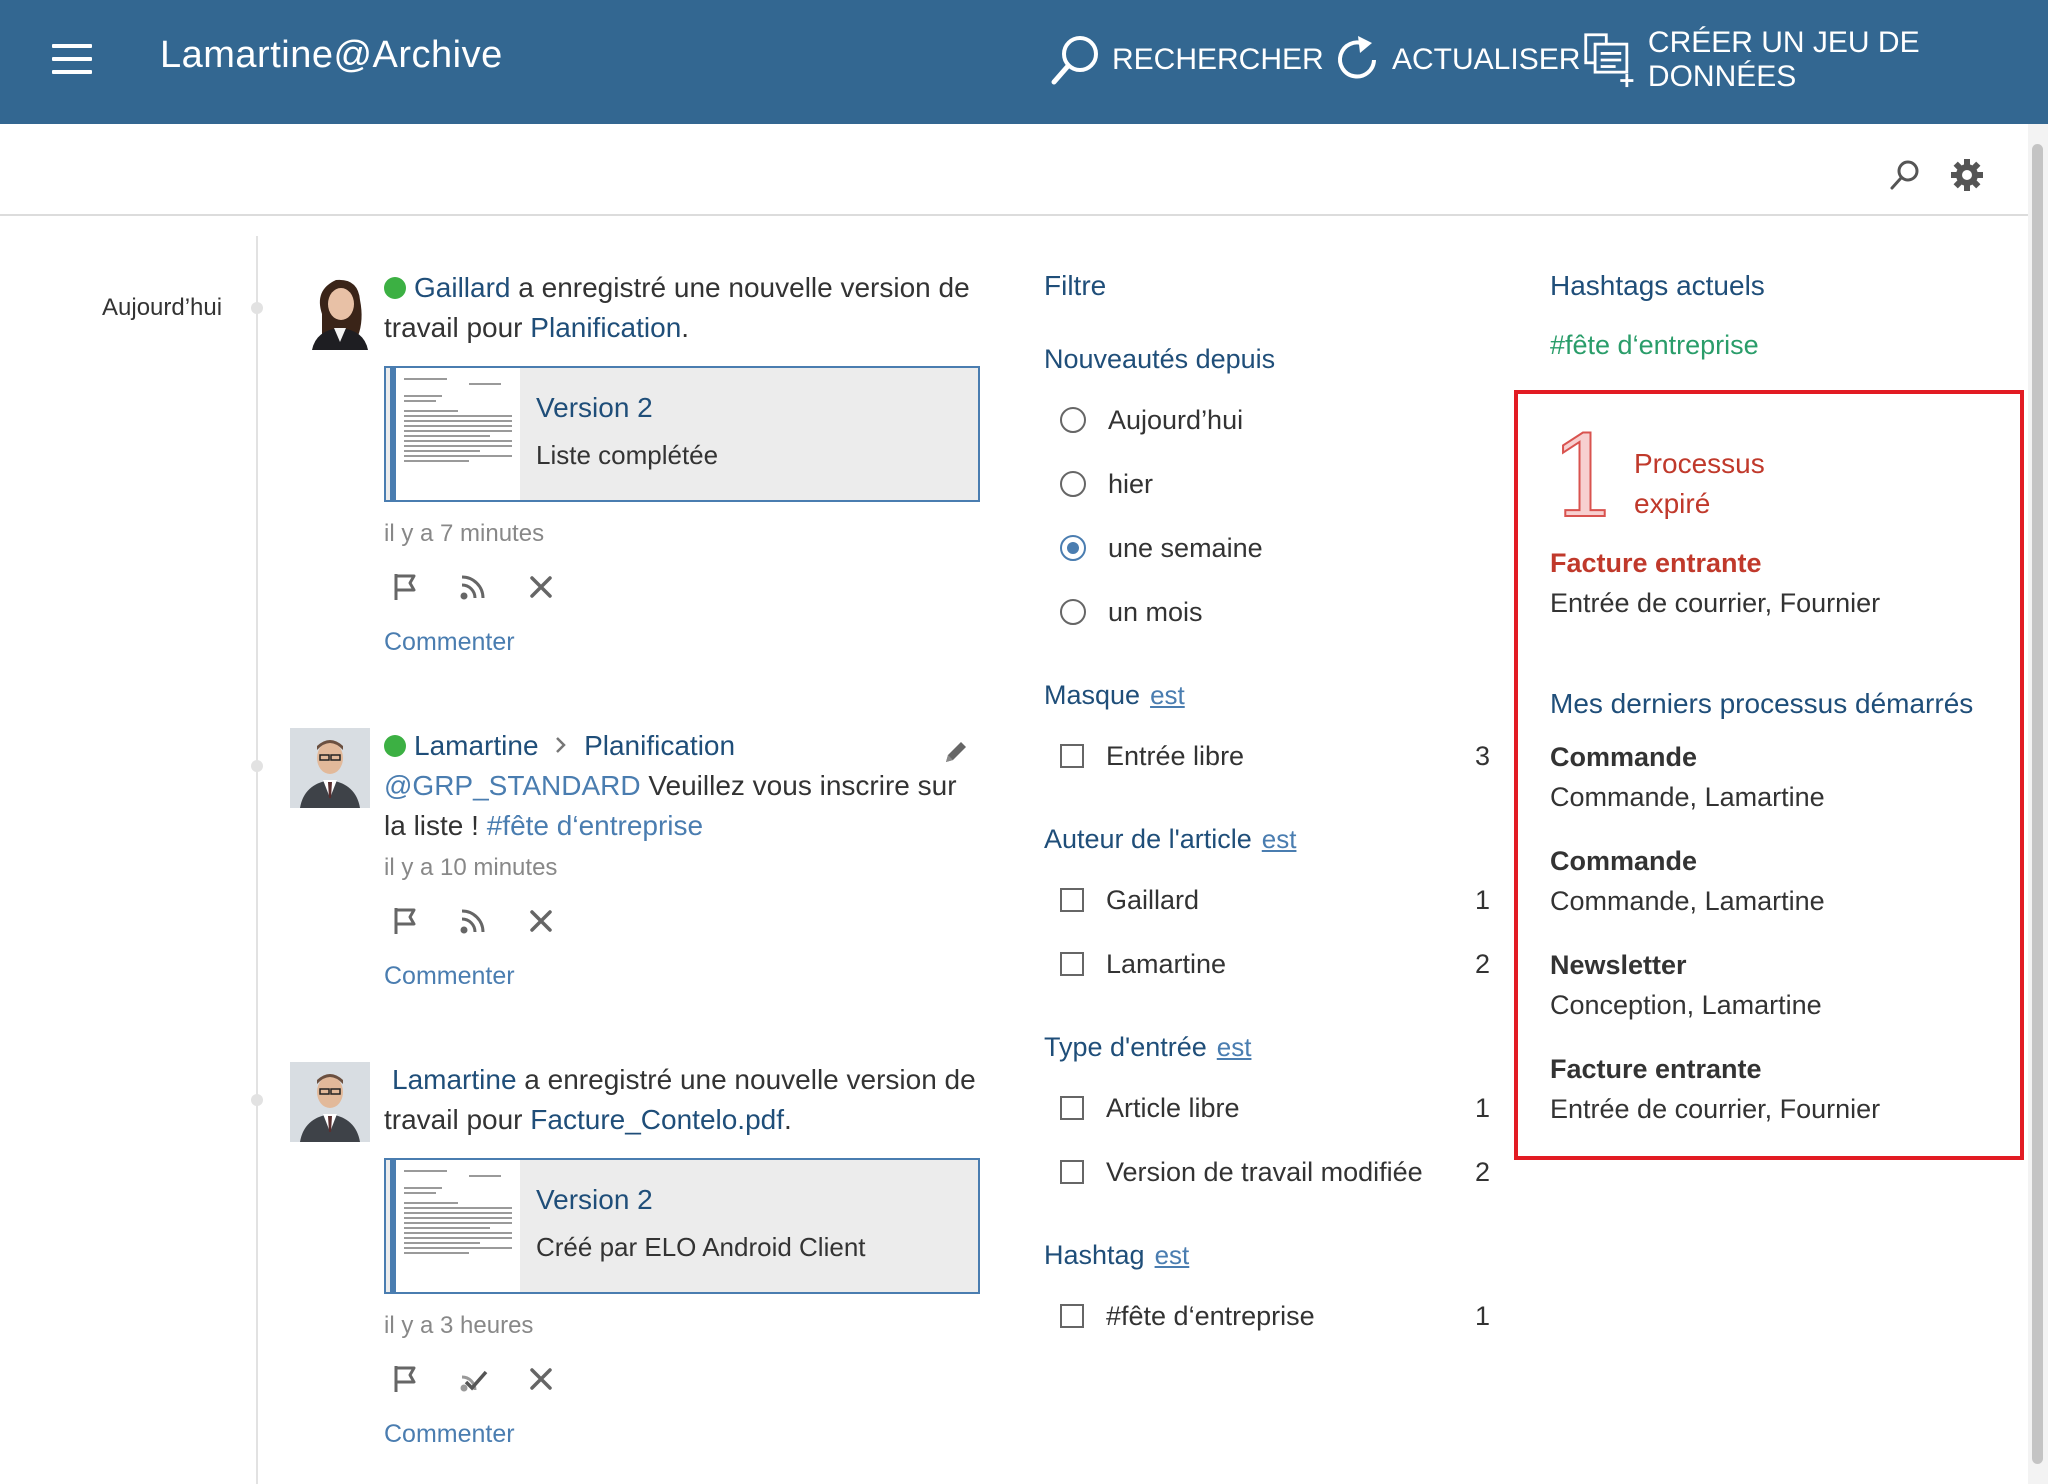  I want to click on current-hashtag-link: #fête d‘entreprise, so click(1654, 345).